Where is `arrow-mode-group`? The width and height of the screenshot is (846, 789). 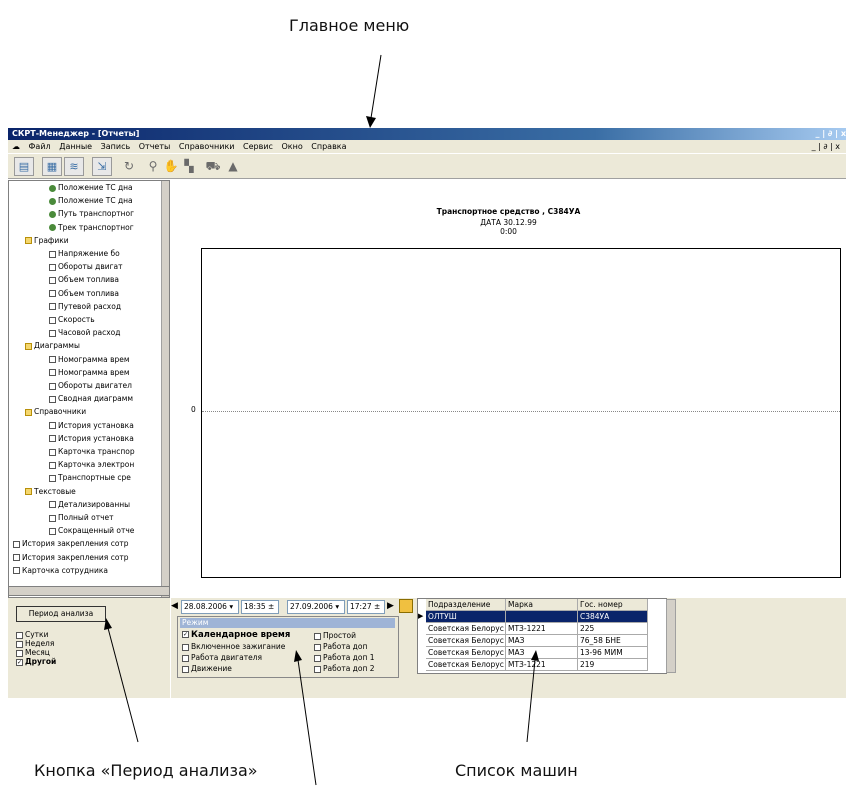 arrow-mode-group is located at coordinates (307, 722).